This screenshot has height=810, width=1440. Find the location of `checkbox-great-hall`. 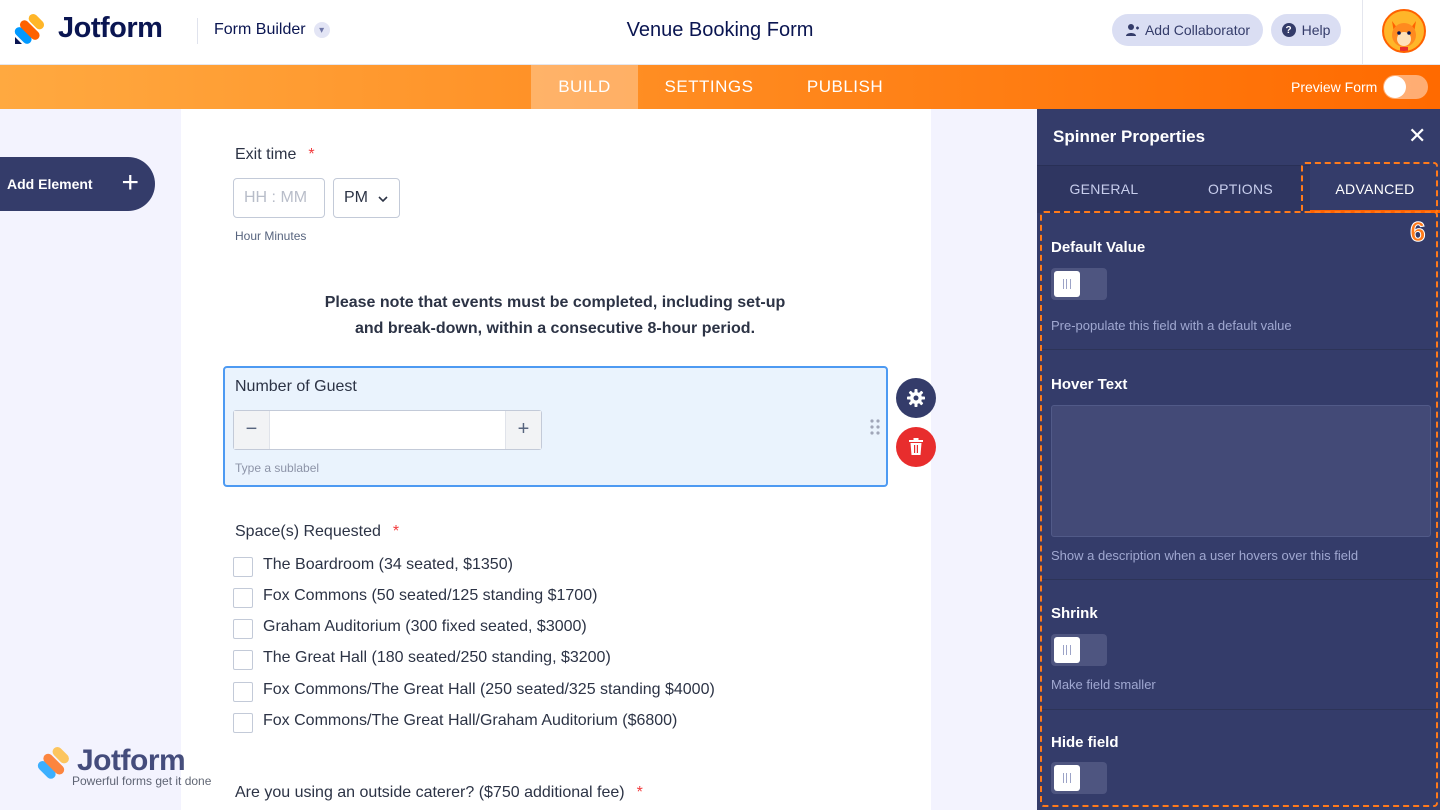

checkbox-great-hall is located at coordinates (243, 660).